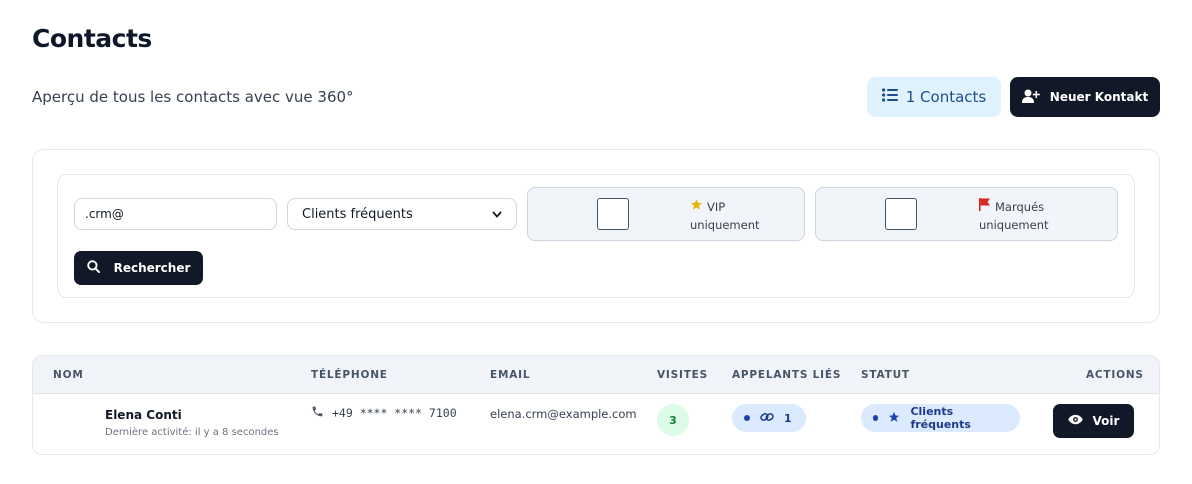 The width and height of the screenshot is (1192, 484). I want to click on link-icon, so click(767, 418).